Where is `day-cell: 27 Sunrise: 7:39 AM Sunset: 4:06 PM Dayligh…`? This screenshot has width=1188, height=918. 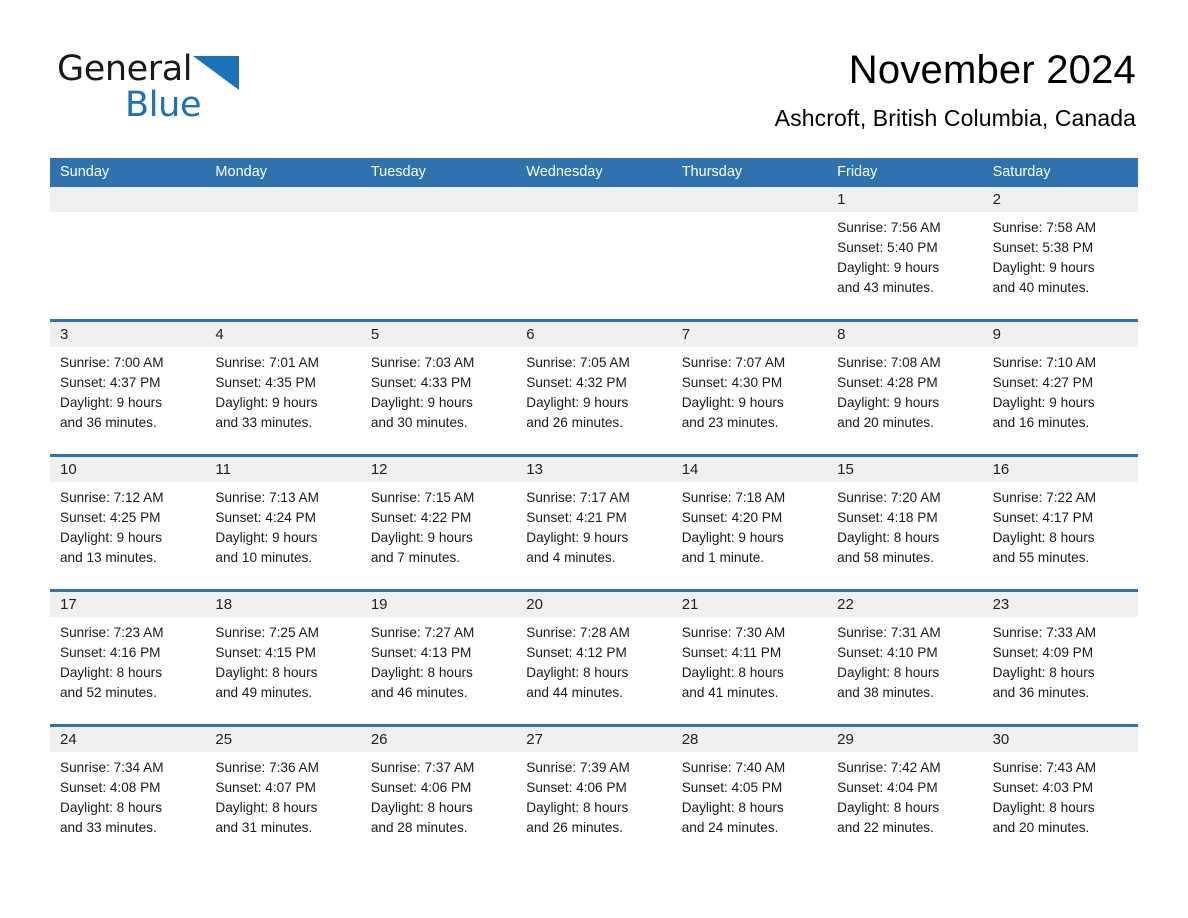 day-cell: 27 Sunrise: 7:39 AM Sunset: 4:06 PM Dayligh… is located at coordinates (594, 793).